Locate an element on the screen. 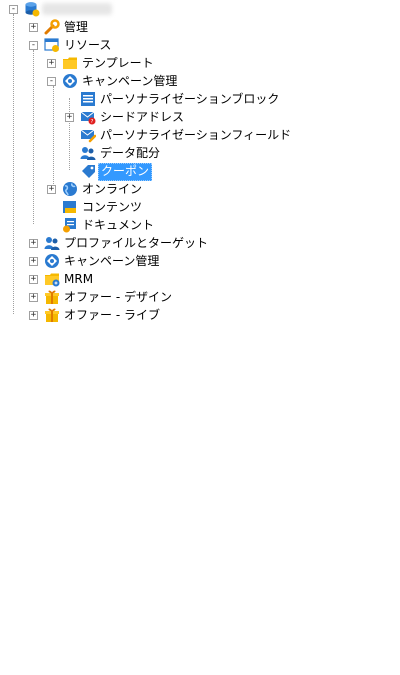  tree-node-label: テンプレート is located at coordinates (118, 63).